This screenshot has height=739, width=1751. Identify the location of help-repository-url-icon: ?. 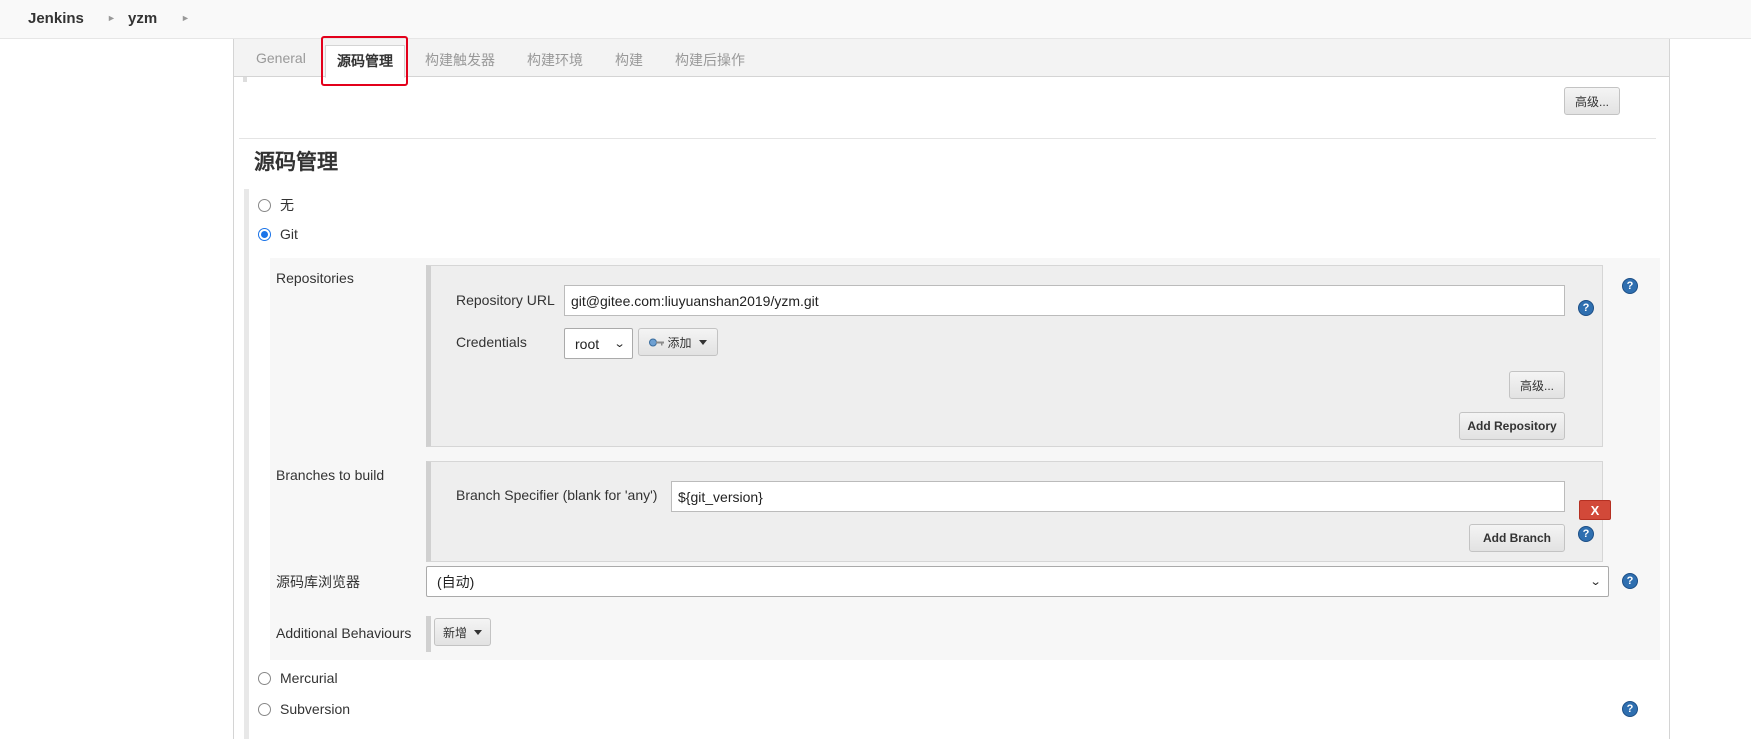
(1586, 308).